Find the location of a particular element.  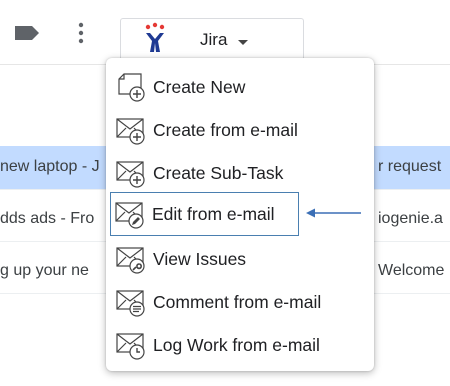

more-vert-icon is located at coordinates (81, 33).